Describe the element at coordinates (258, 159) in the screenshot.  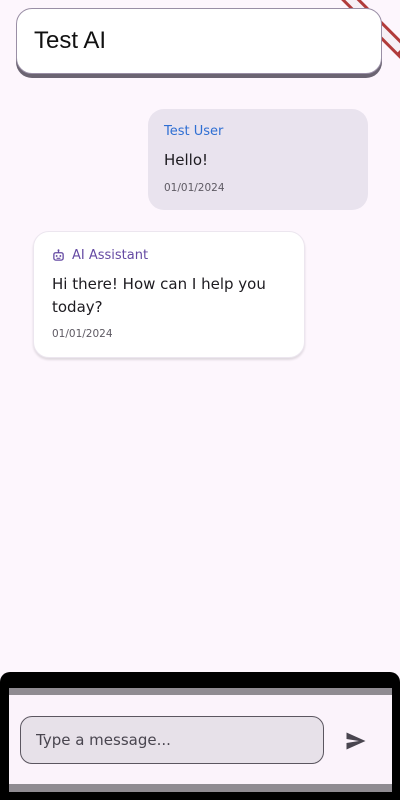
I see `user-message-bubble: Test User Hello! 01/01/2024` at that location.